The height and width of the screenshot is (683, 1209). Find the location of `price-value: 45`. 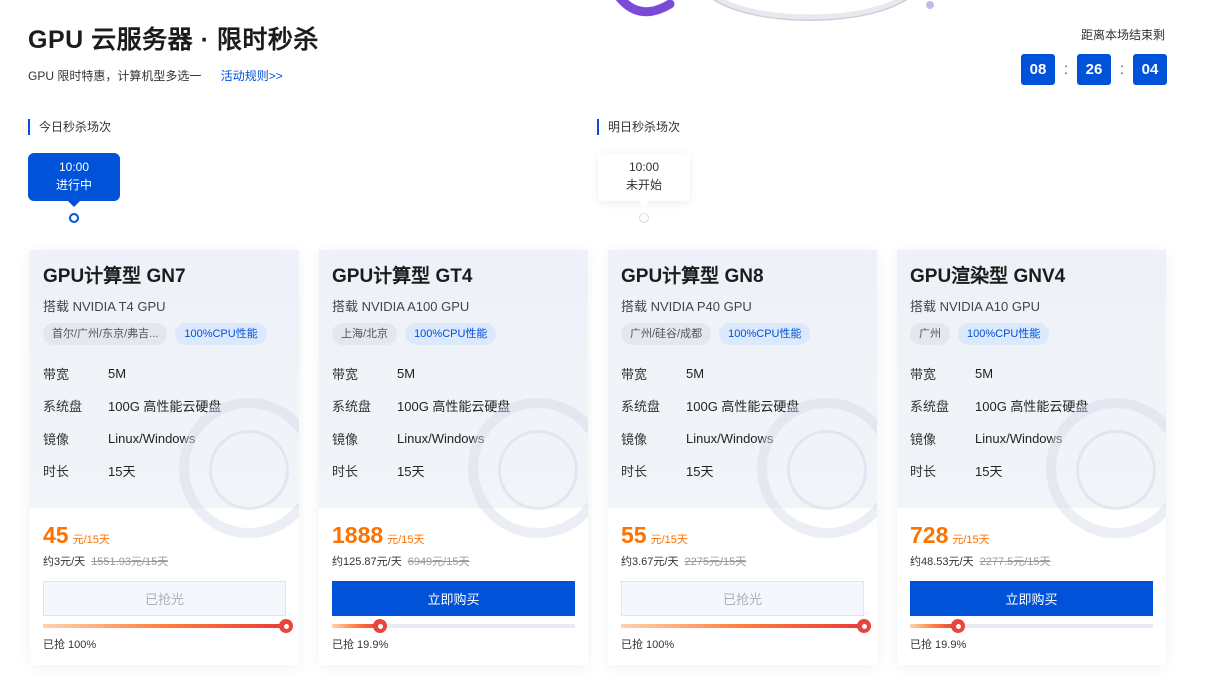

price-value: 45 is located at coordinates (56, 535).